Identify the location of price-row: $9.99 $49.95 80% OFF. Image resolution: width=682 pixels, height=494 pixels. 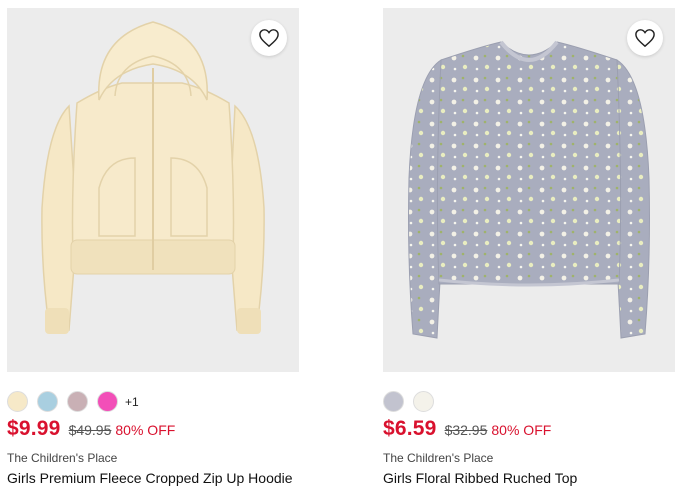
(153, 429).